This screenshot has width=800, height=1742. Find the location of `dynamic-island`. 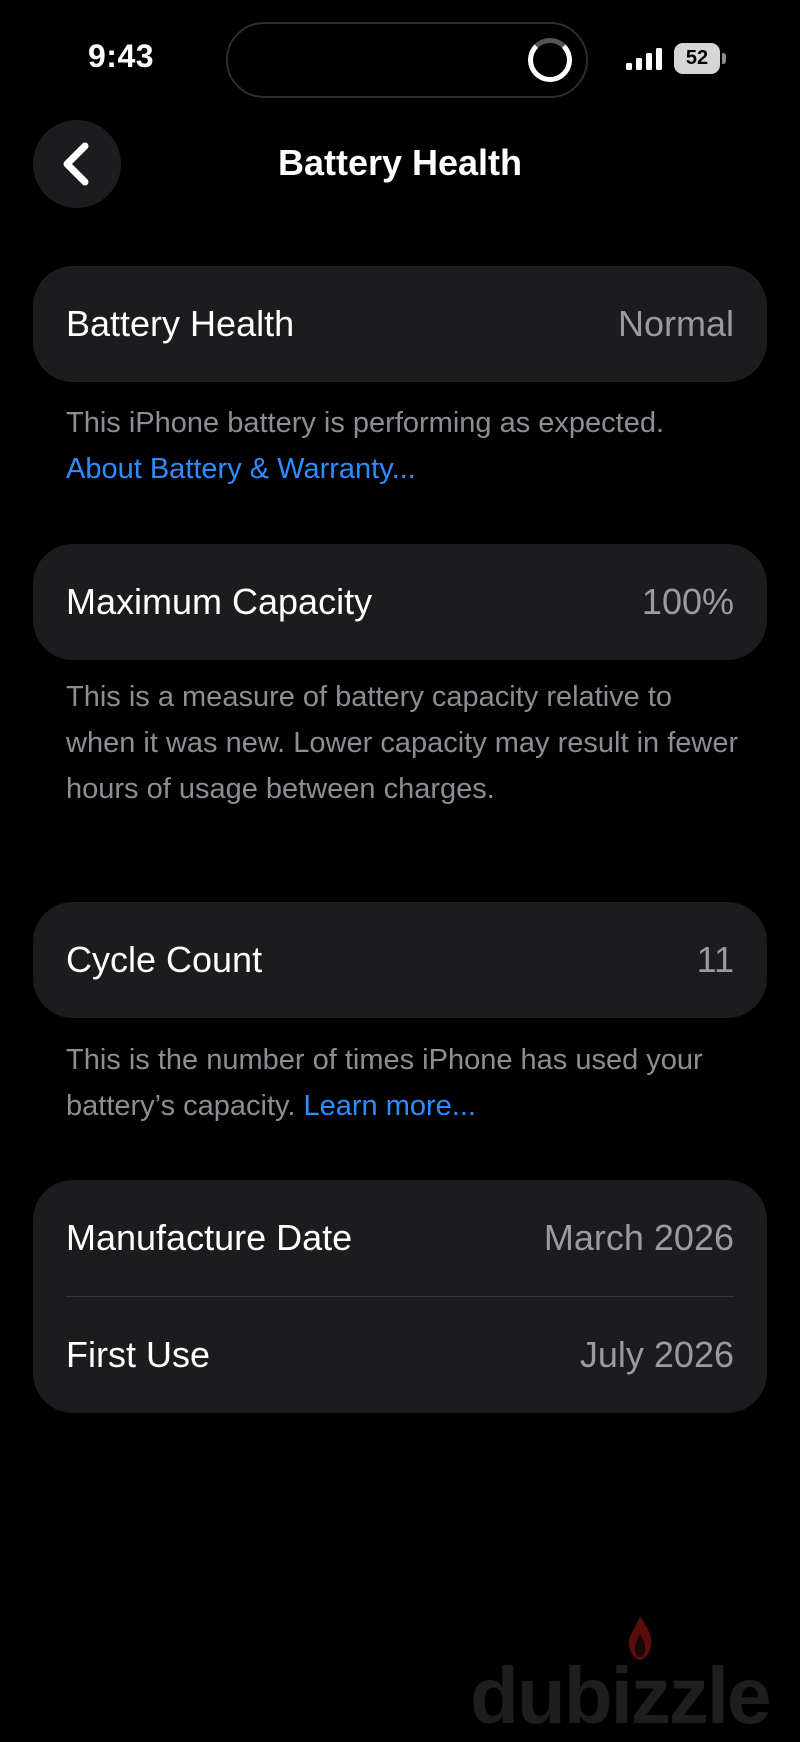

dynamic-island is located at coordinates (407, 60).